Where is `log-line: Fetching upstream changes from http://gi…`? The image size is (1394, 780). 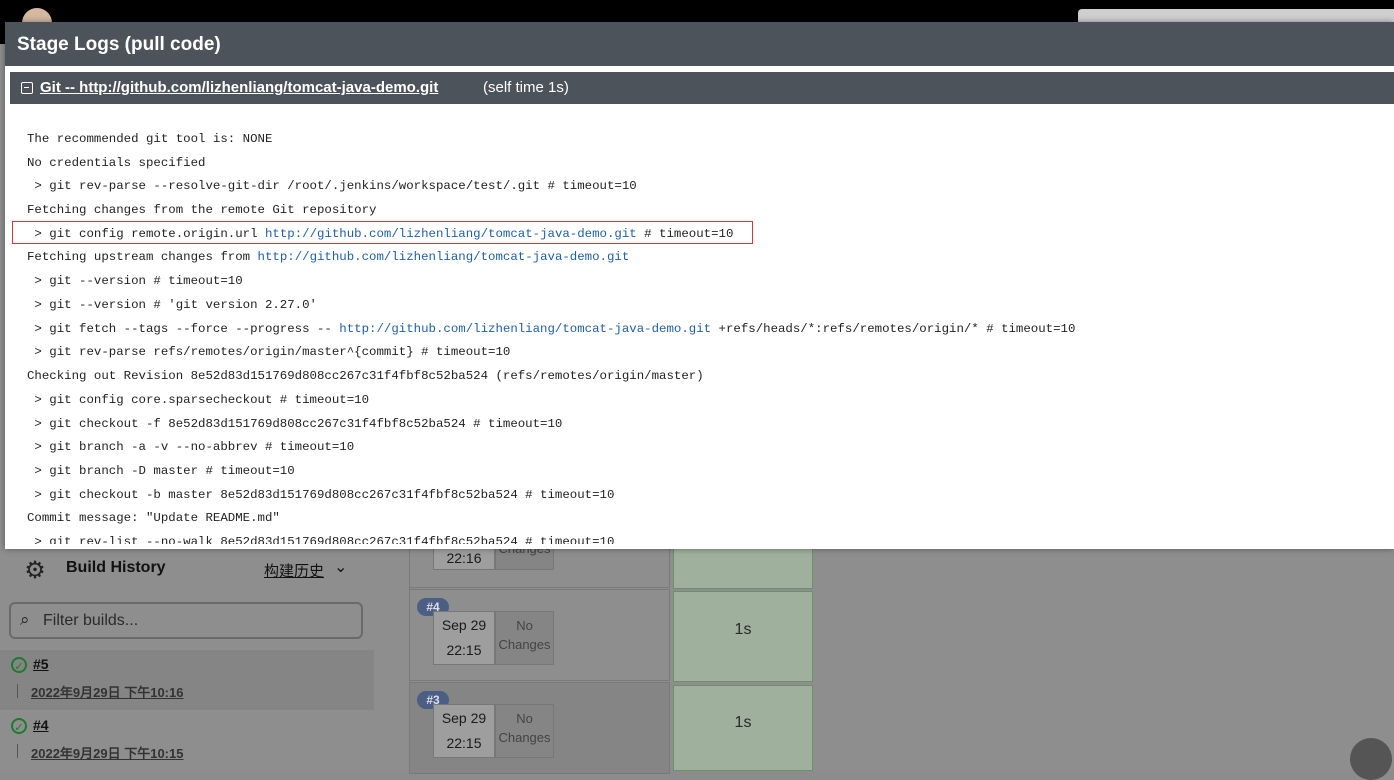
log-line: Fetching upstream changes from http://gi… is located at coordinates (328, 257).